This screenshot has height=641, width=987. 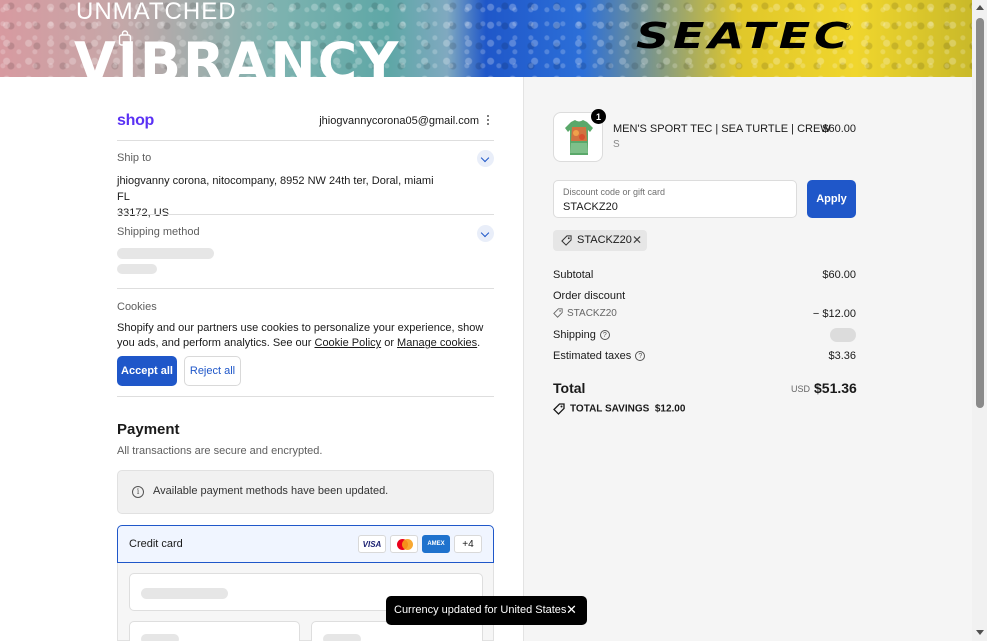 What do you see at coordinates (722, 129) in the screenshot?
I see `product-name: MEN'S SPORT TEC | SEA TURTLE | CREW` at bounding box center [722, 129].